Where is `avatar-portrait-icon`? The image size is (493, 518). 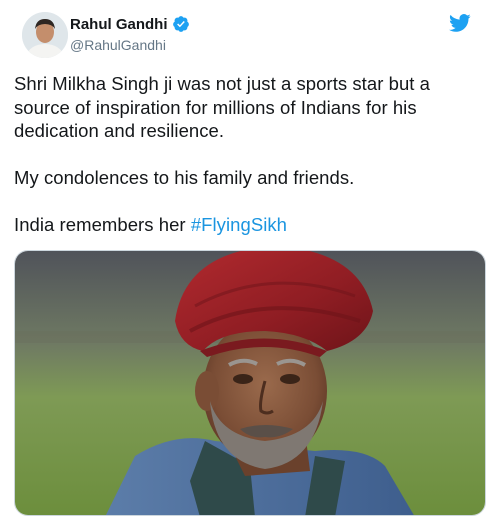
avatar-portrait-icon is located at coordinates (45, 35).